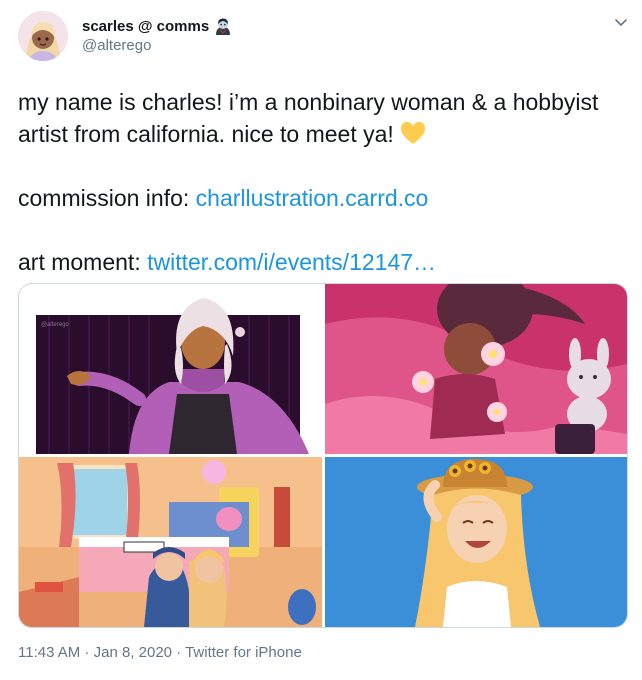 This screenshot has width=642, height=680. What do you see at coordinates (621, 22) in the screenshot?
I see `chevron-down-icon` at bounding box center [621, 22].